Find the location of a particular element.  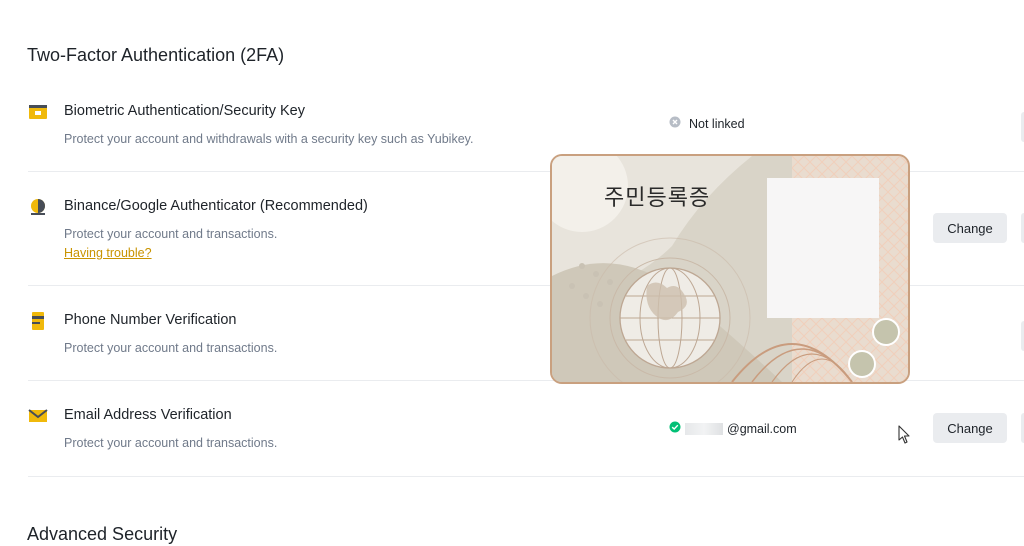

row-title: Email Address Verification is located at coordinates (148, 415).